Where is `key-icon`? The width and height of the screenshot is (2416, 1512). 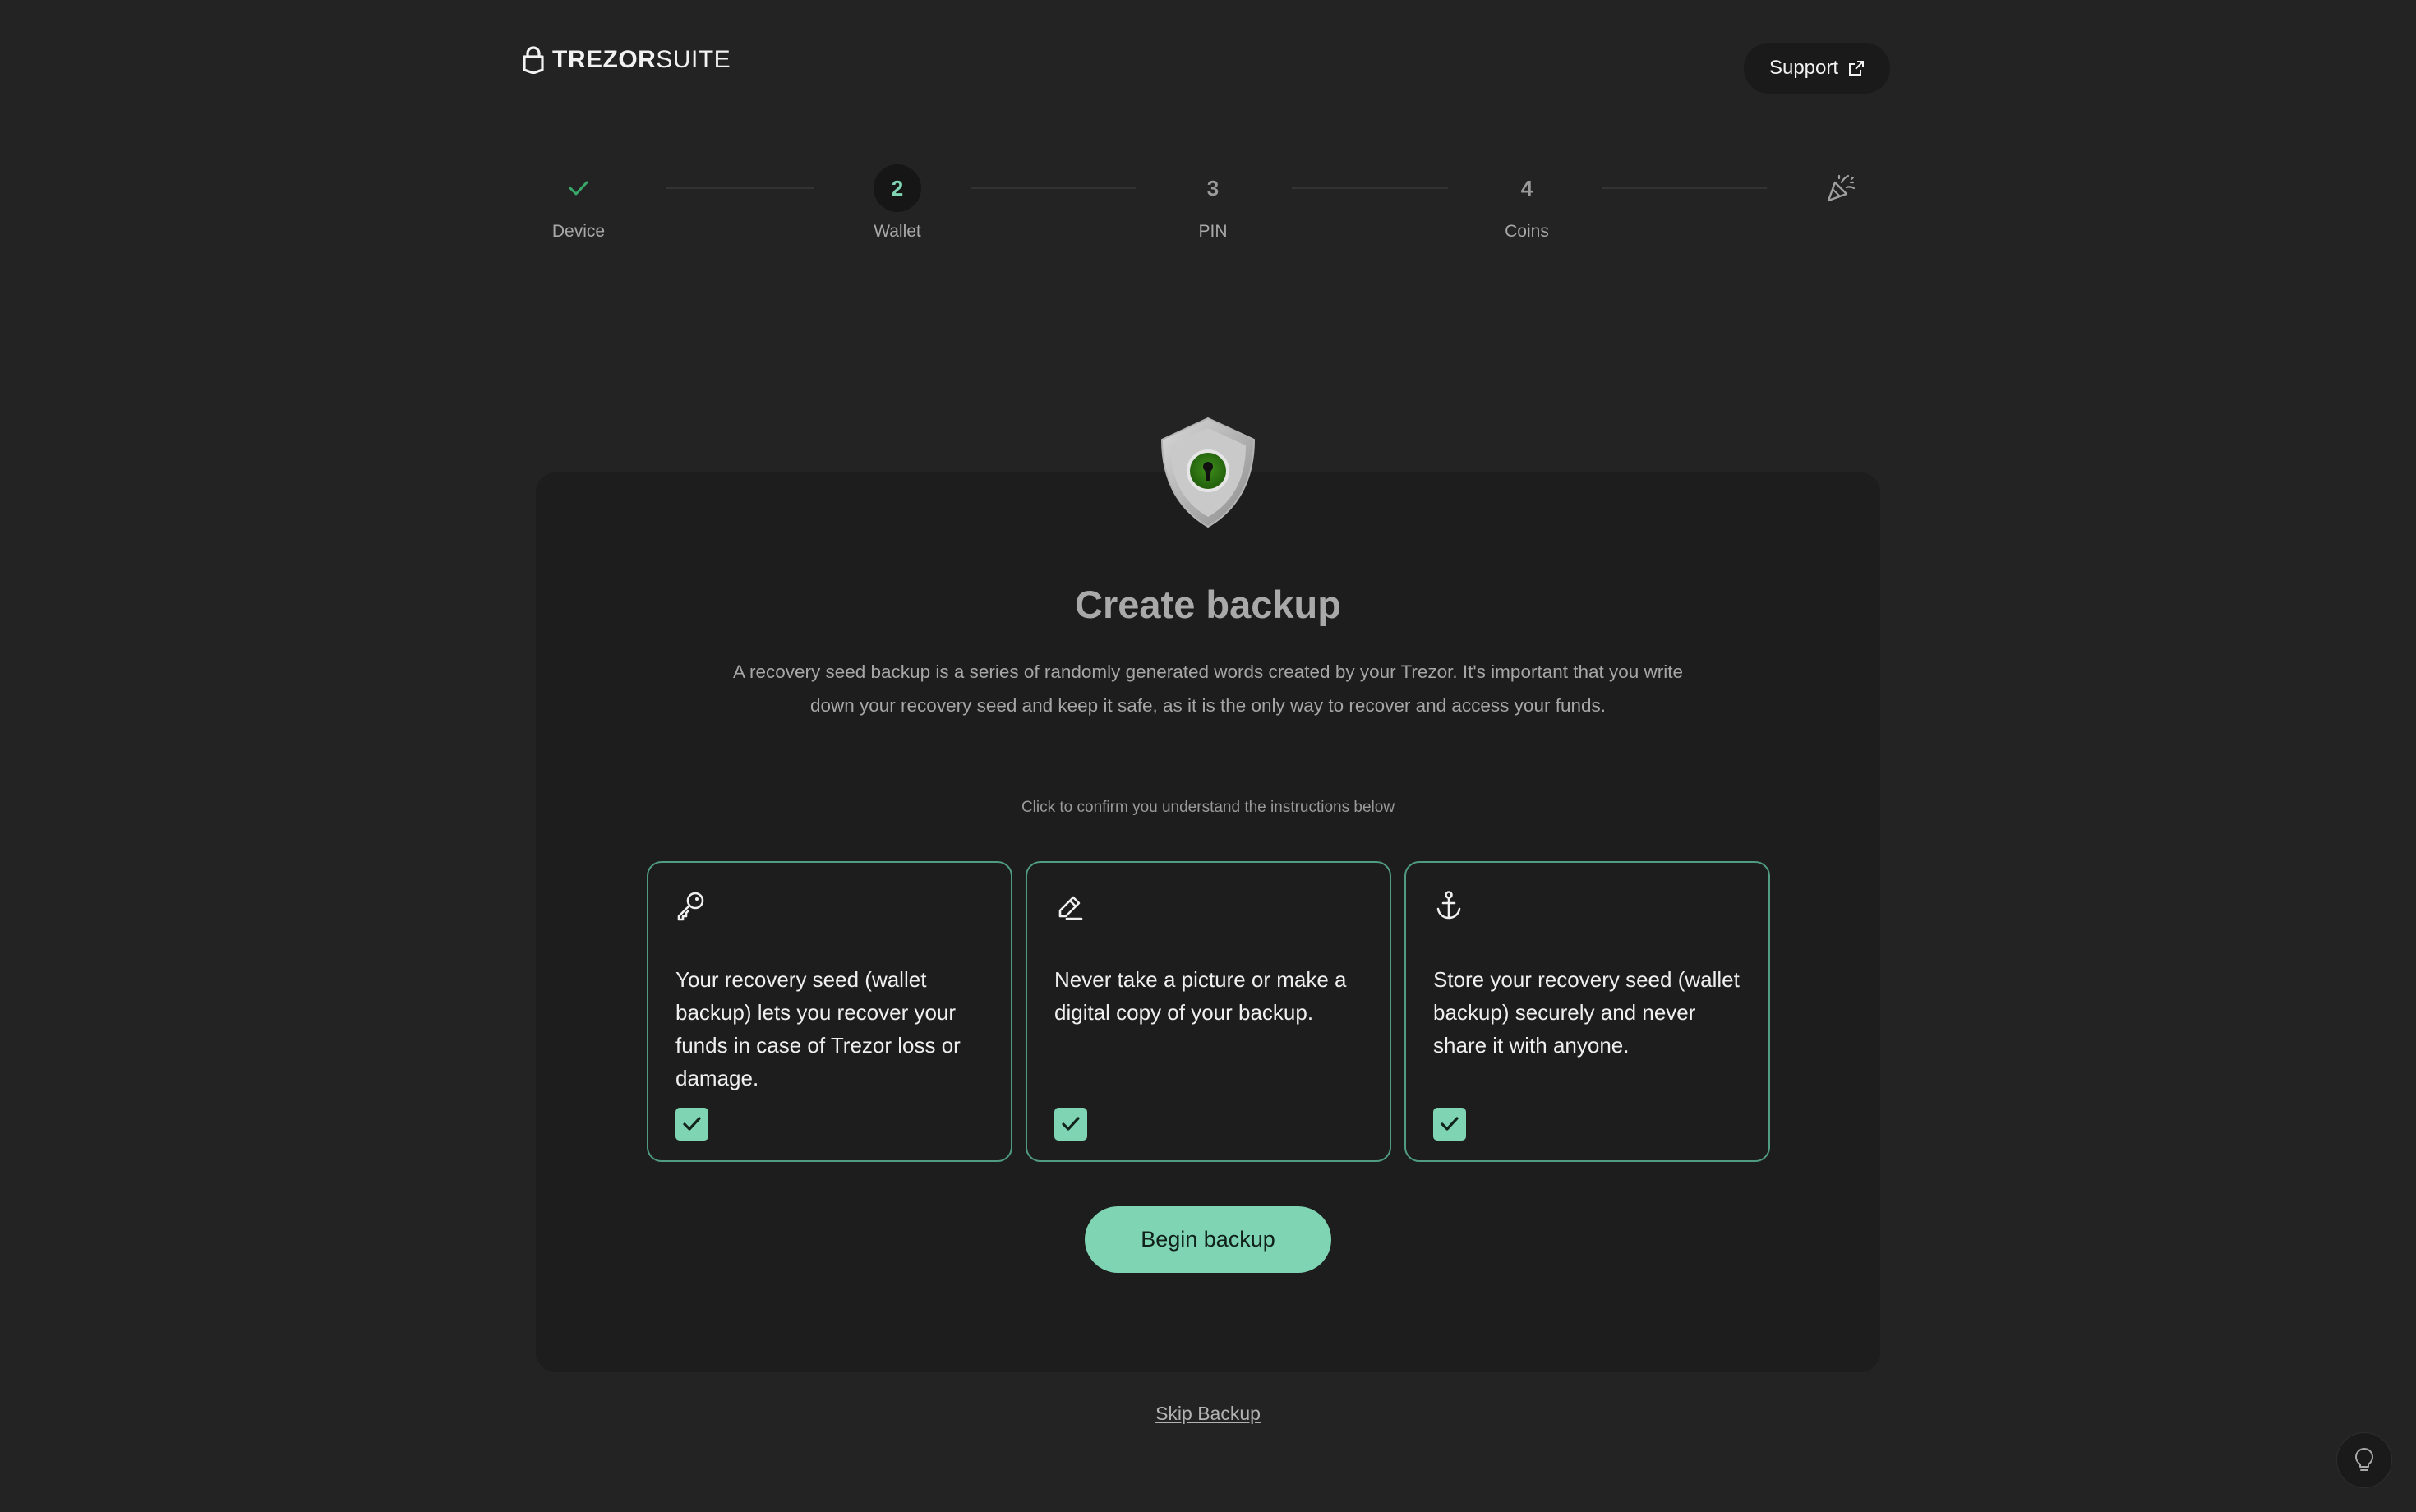
key-icon is located at coordinates (690, 907).